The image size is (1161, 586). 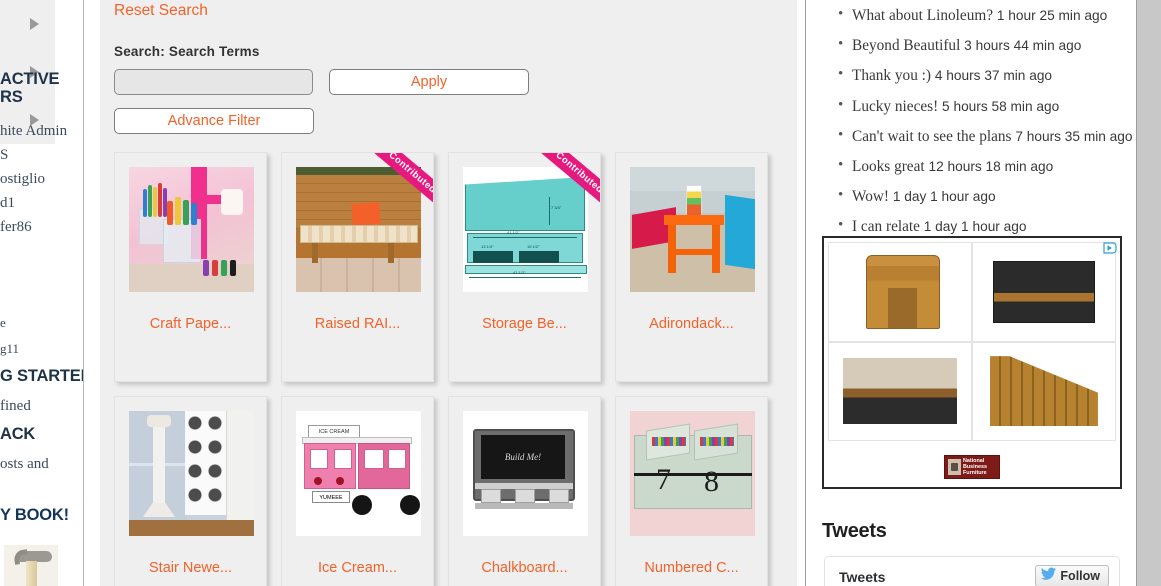 I want to click on ad-logo-line3: Furniture, so click(x=975, y=473).